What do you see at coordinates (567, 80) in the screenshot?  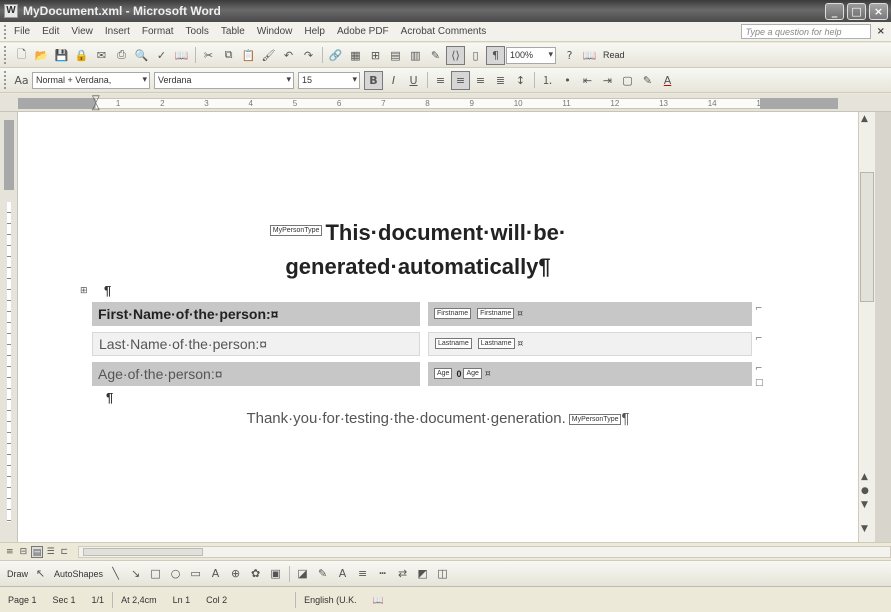 I see `bullets-icon: •` at bounding box center [567, 80].